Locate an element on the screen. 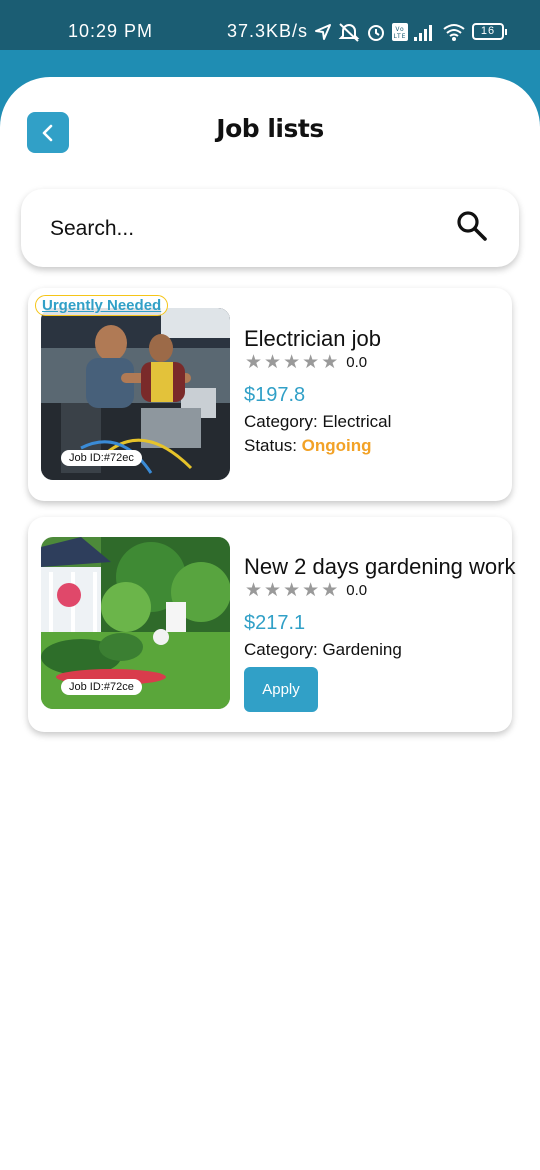 This screenshot has height=1170, width=540. svg-text: LTE is located at coordinates (400, 36).